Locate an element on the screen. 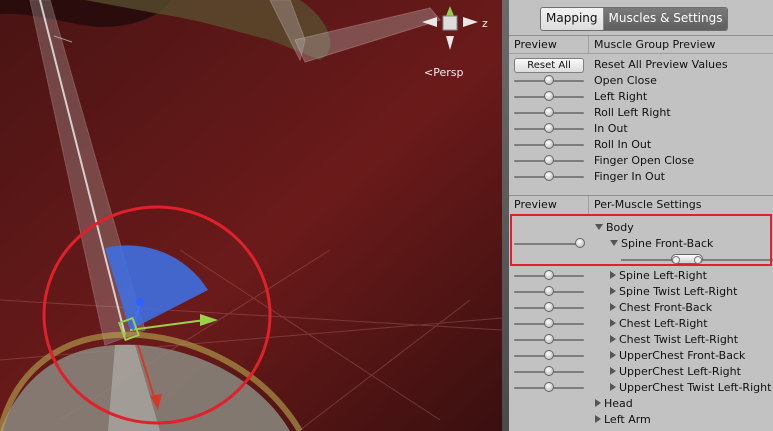 This screenshot has width=773, height=431. muscle-label: UpperChest Front-Back is located at coordinates (682, 355).